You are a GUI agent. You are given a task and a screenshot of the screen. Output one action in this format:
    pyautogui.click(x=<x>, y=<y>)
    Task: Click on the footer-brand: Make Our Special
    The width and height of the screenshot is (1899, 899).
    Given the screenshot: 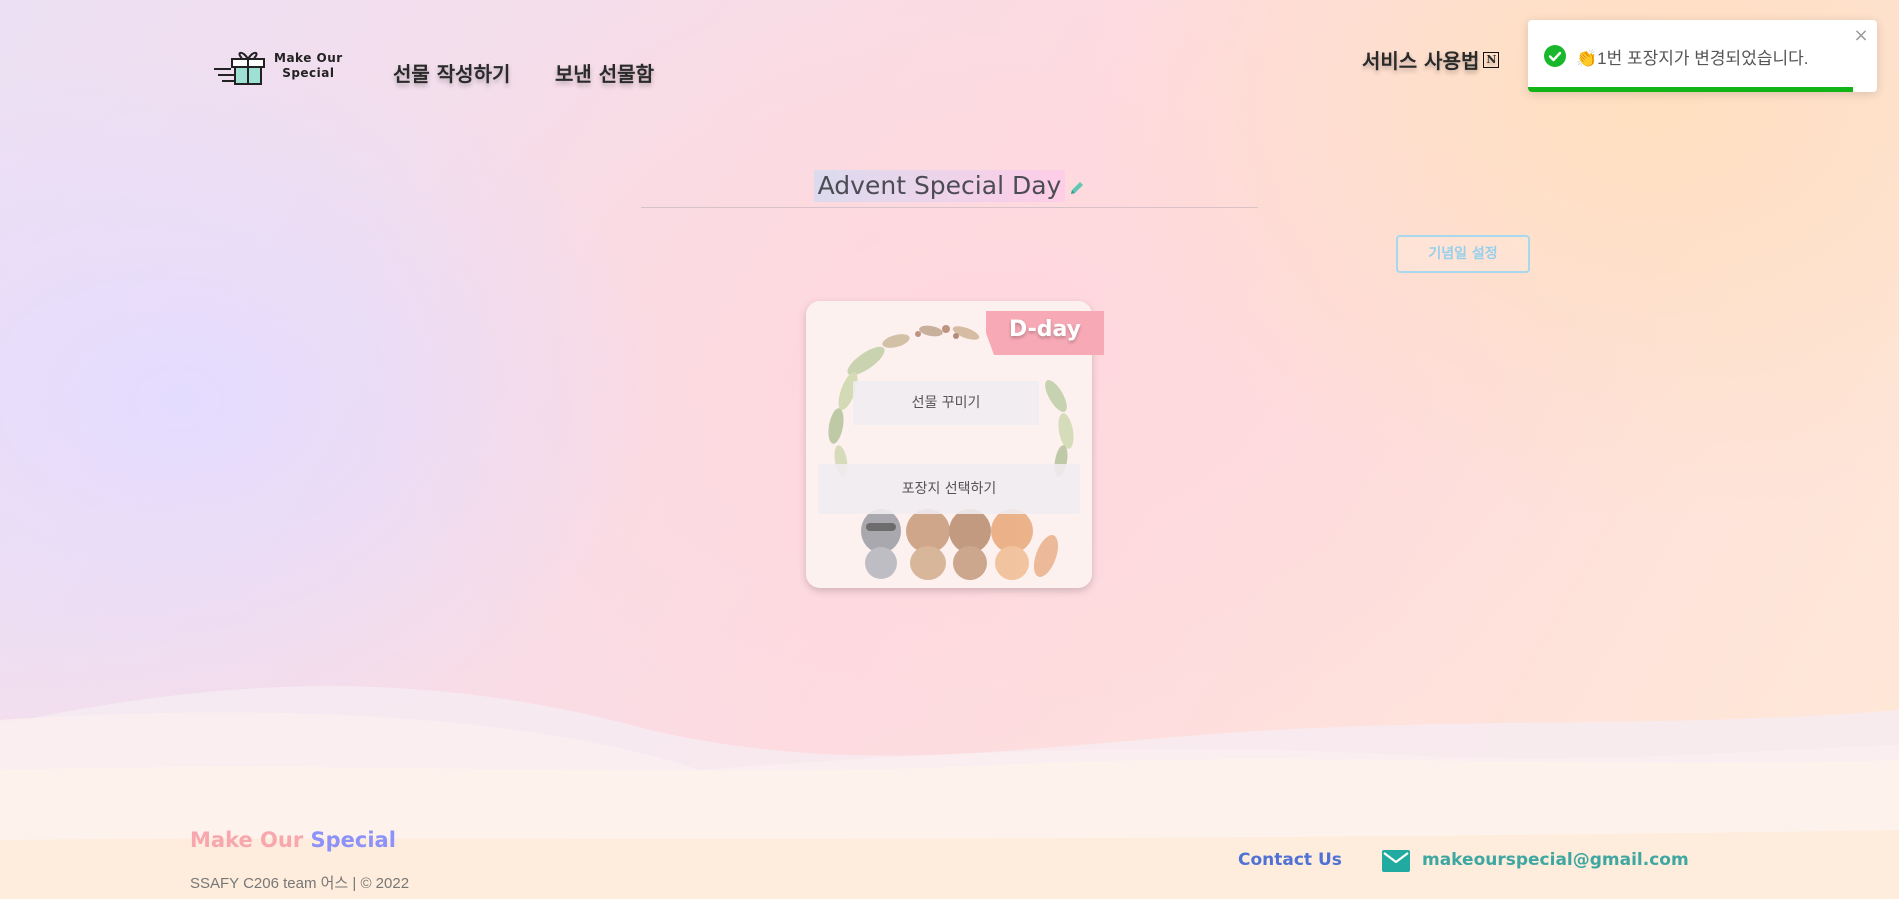 What is the action you would take?
    pyautogui.click(x=293, y=840)
    